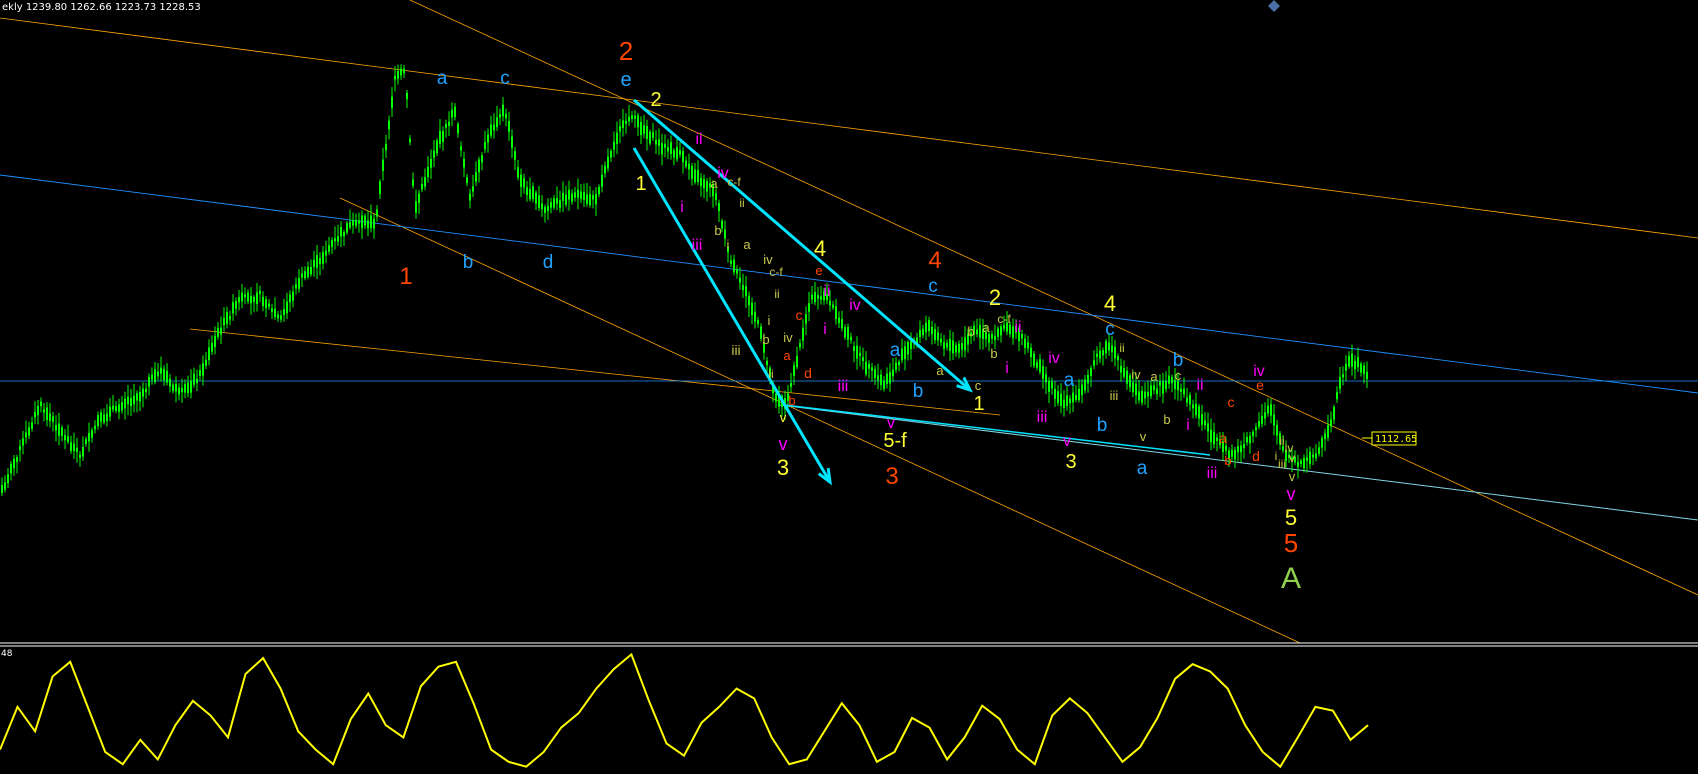  What do you see at coordinates (548, 262) in the screenshot?
I see `wave-label: d` at bounding box center [548, 262].